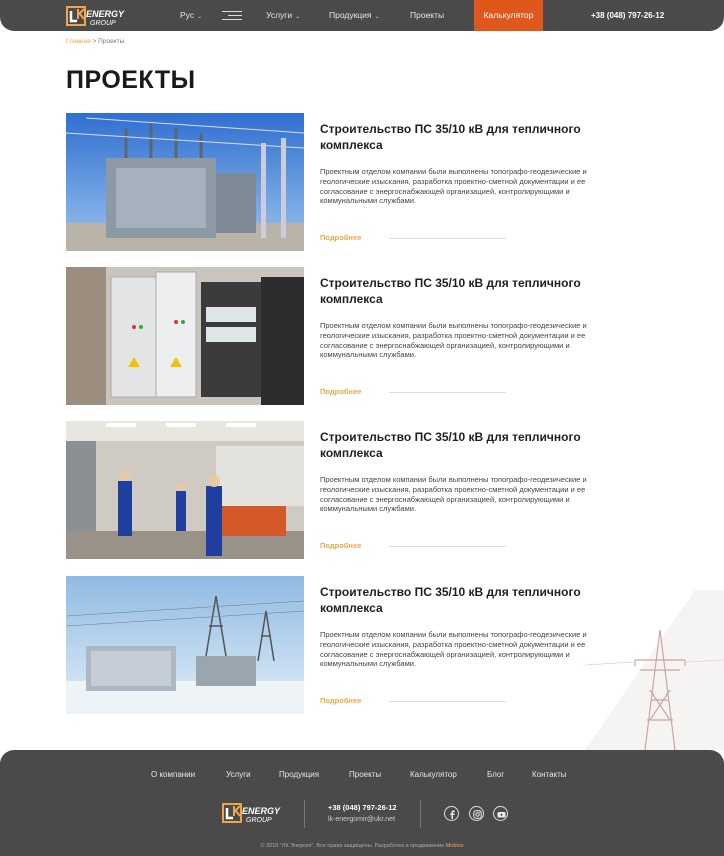  Describe the element at coordinates (476, 813) in the screenshot. I see `instagram-icon` at that location.